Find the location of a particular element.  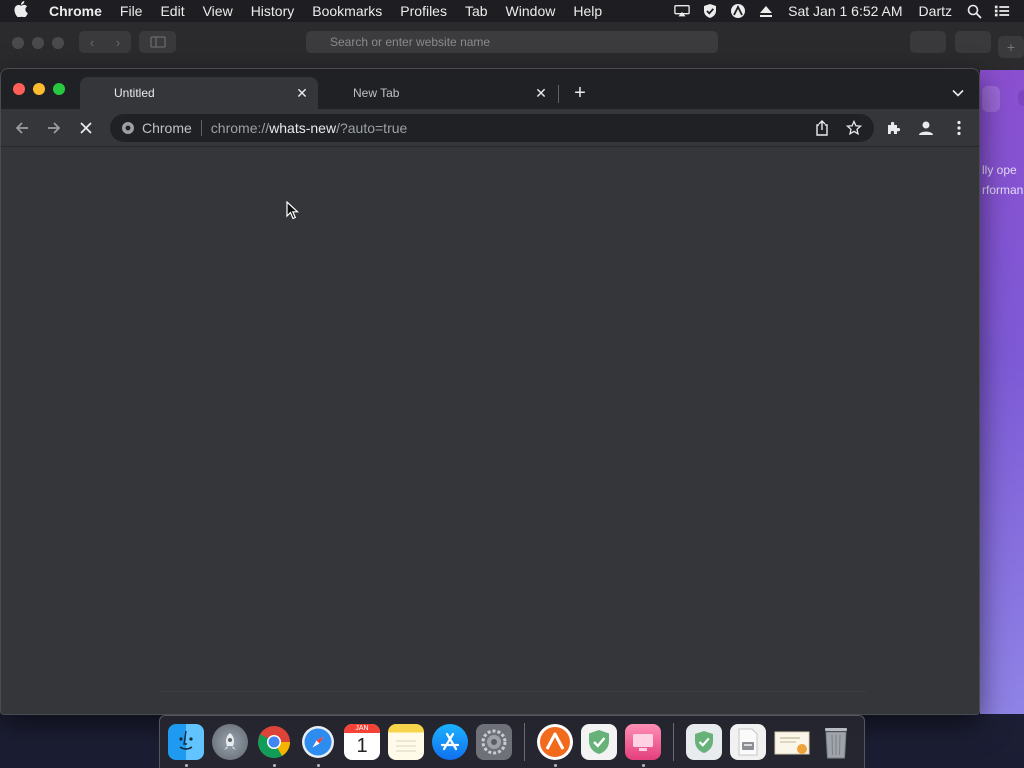

adguard-icon is located at coordinates (599, 742).